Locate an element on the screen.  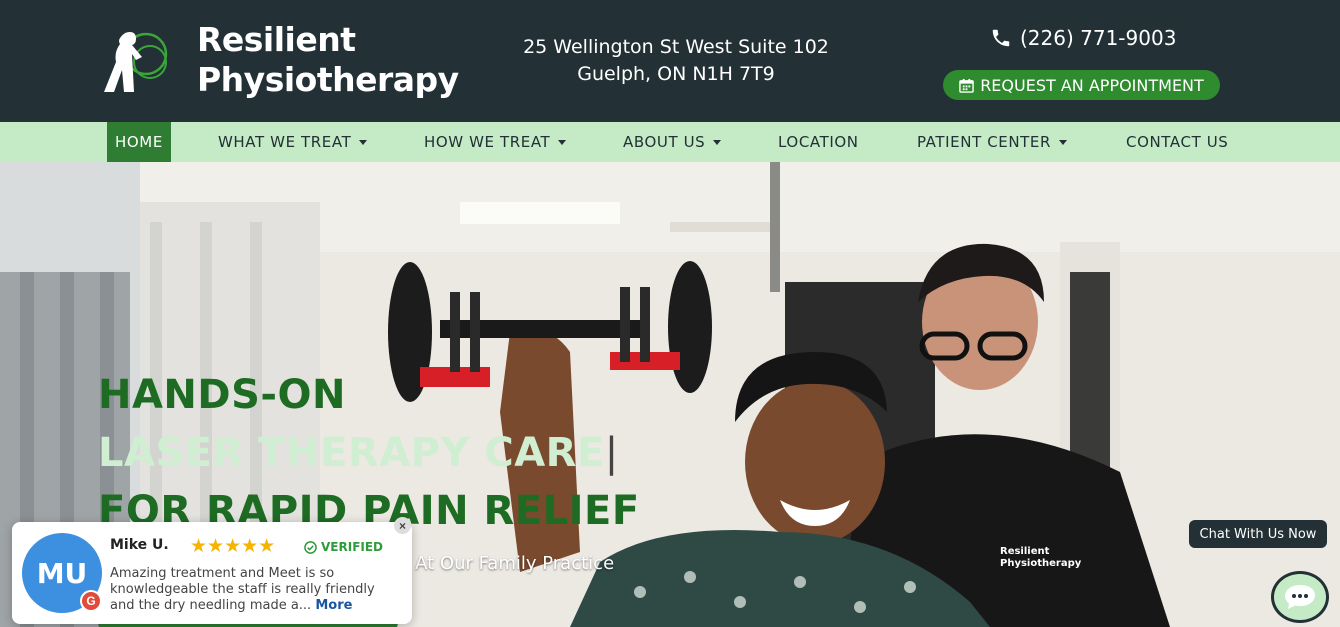
typing-cursor: | is located at coordinates (611, 453).